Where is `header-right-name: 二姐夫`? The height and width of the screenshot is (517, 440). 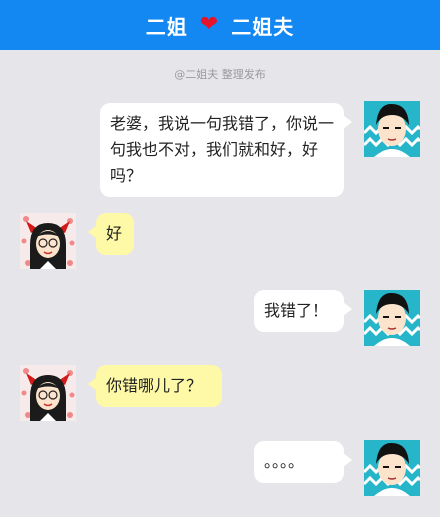
header-right-name: 二姐夫 is located at coordinates (263, 26).